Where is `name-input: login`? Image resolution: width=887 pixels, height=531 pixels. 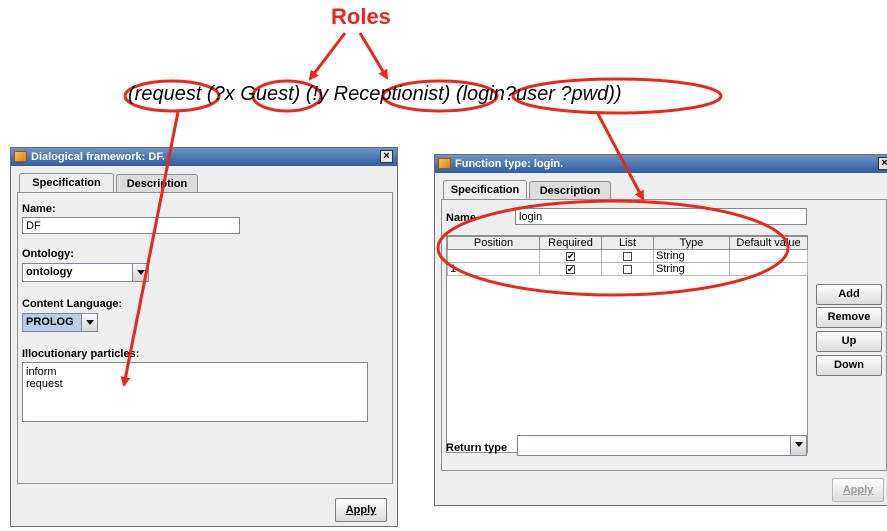 name-input: login is located at coordinates (661, 216).